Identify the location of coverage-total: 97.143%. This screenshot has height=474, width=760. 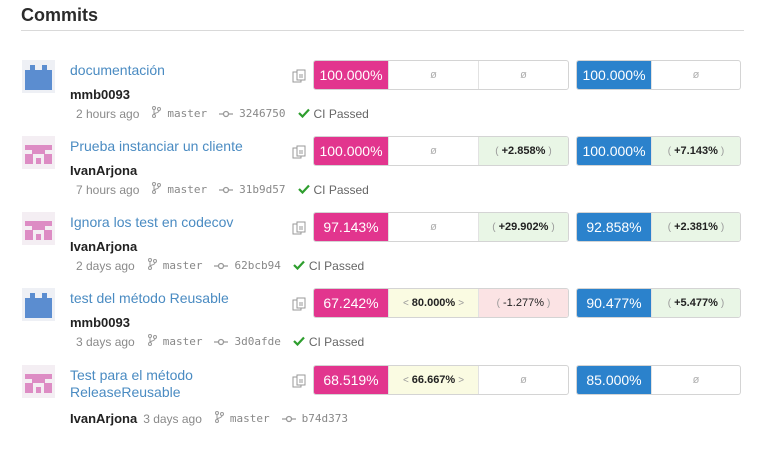
(351, 227).